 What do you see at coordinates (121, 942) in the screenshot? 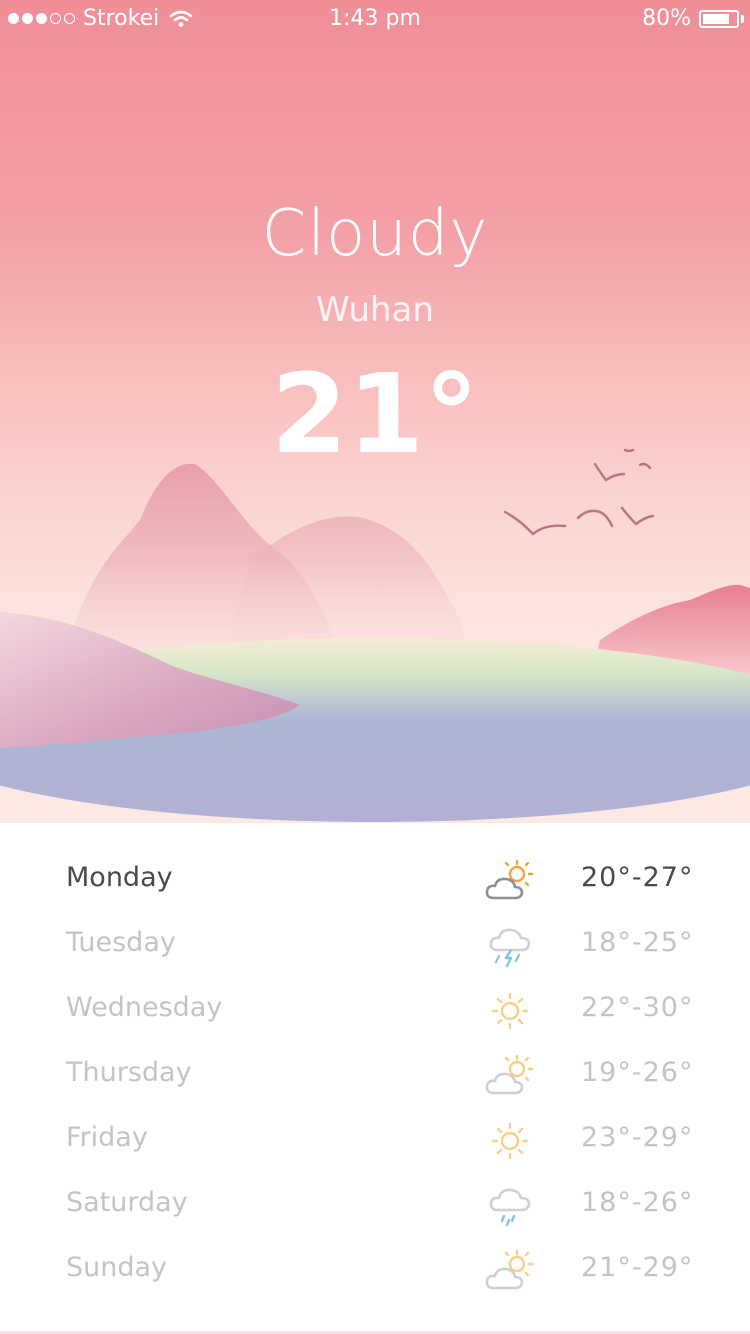
I see `day-name: Tuesday` at bounding box center [121, 942].